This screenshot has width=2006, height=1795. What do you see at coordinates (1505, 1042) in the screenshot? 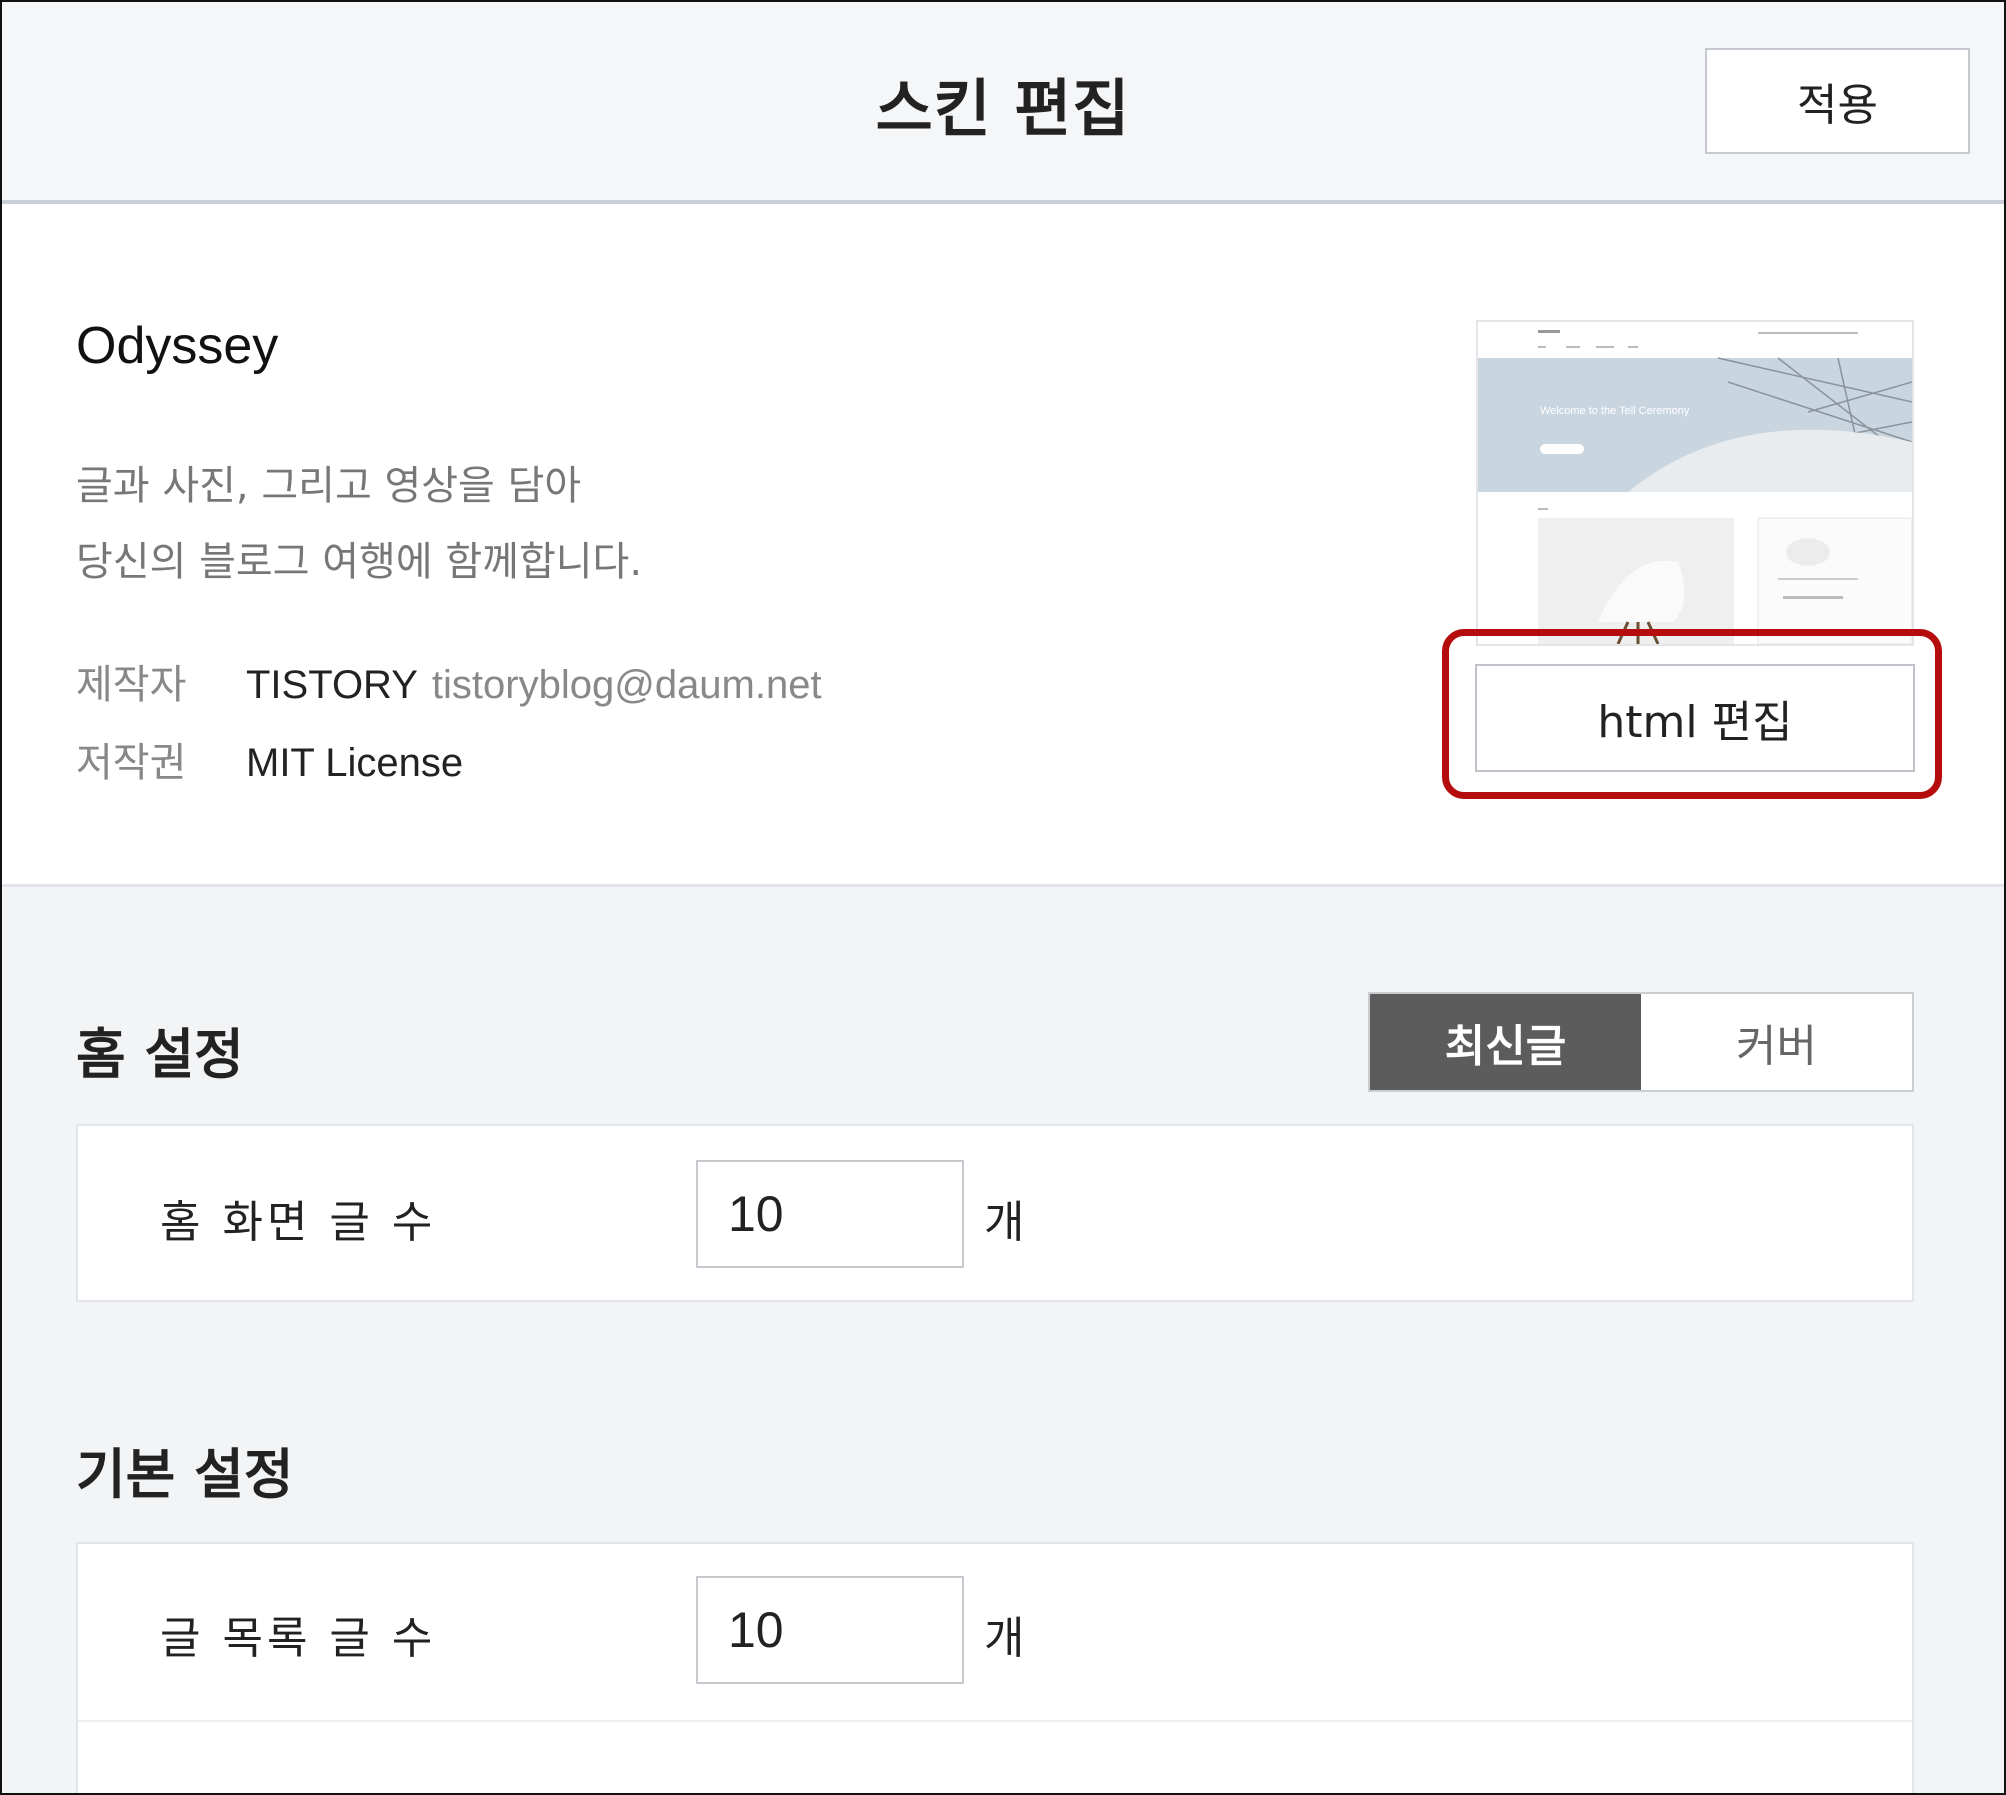
I see `toggle-option-latest: 최신글` at bounding box center [1505, 1042].